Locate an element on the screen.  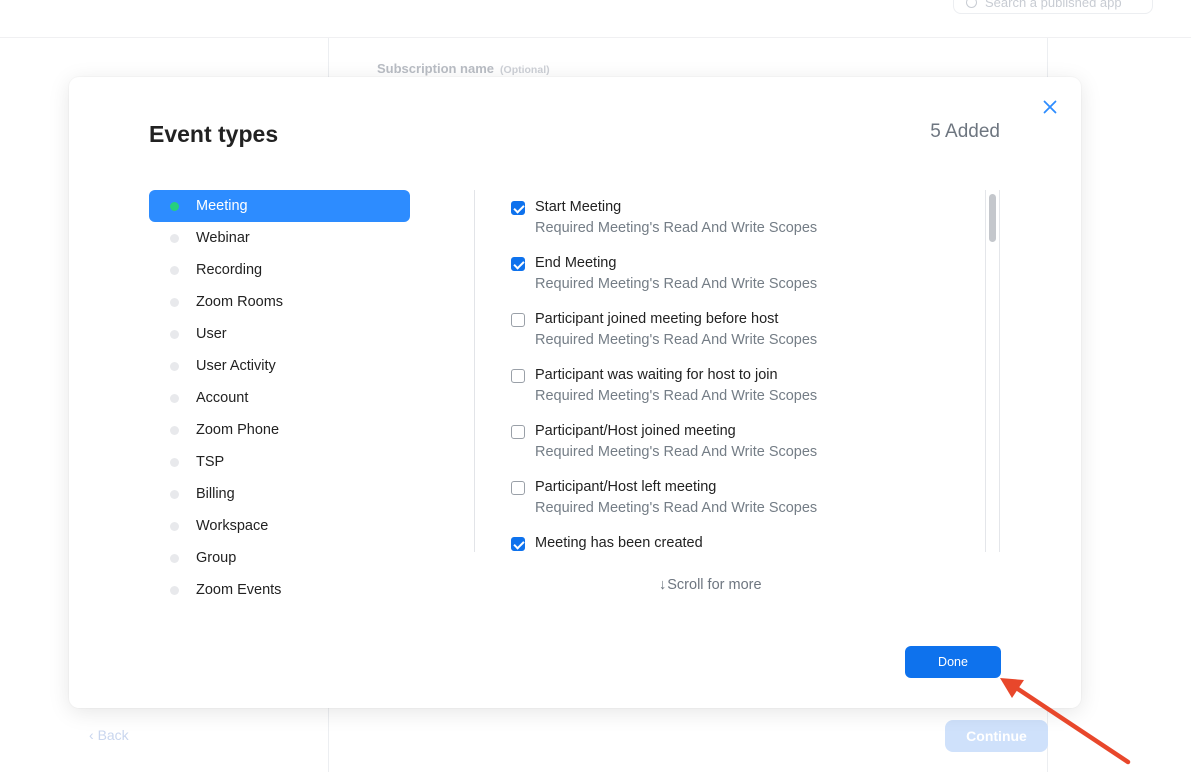
category-item-account: Account is located at coordinates (279, 398).